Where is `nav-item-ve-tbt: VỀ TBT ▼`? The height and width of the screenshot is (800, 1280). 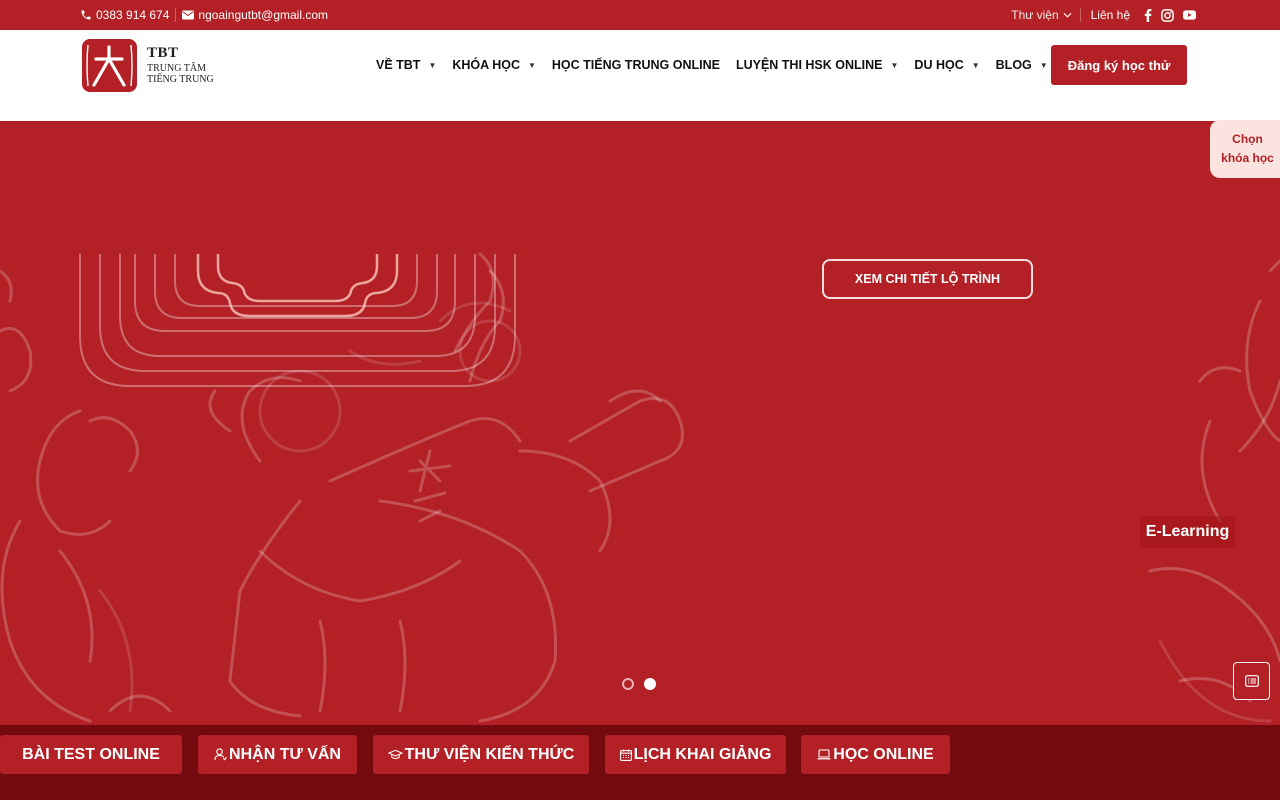 nav-item-ve-tbt: VỀ TBT ▼ is located at coordinates (406, 65).